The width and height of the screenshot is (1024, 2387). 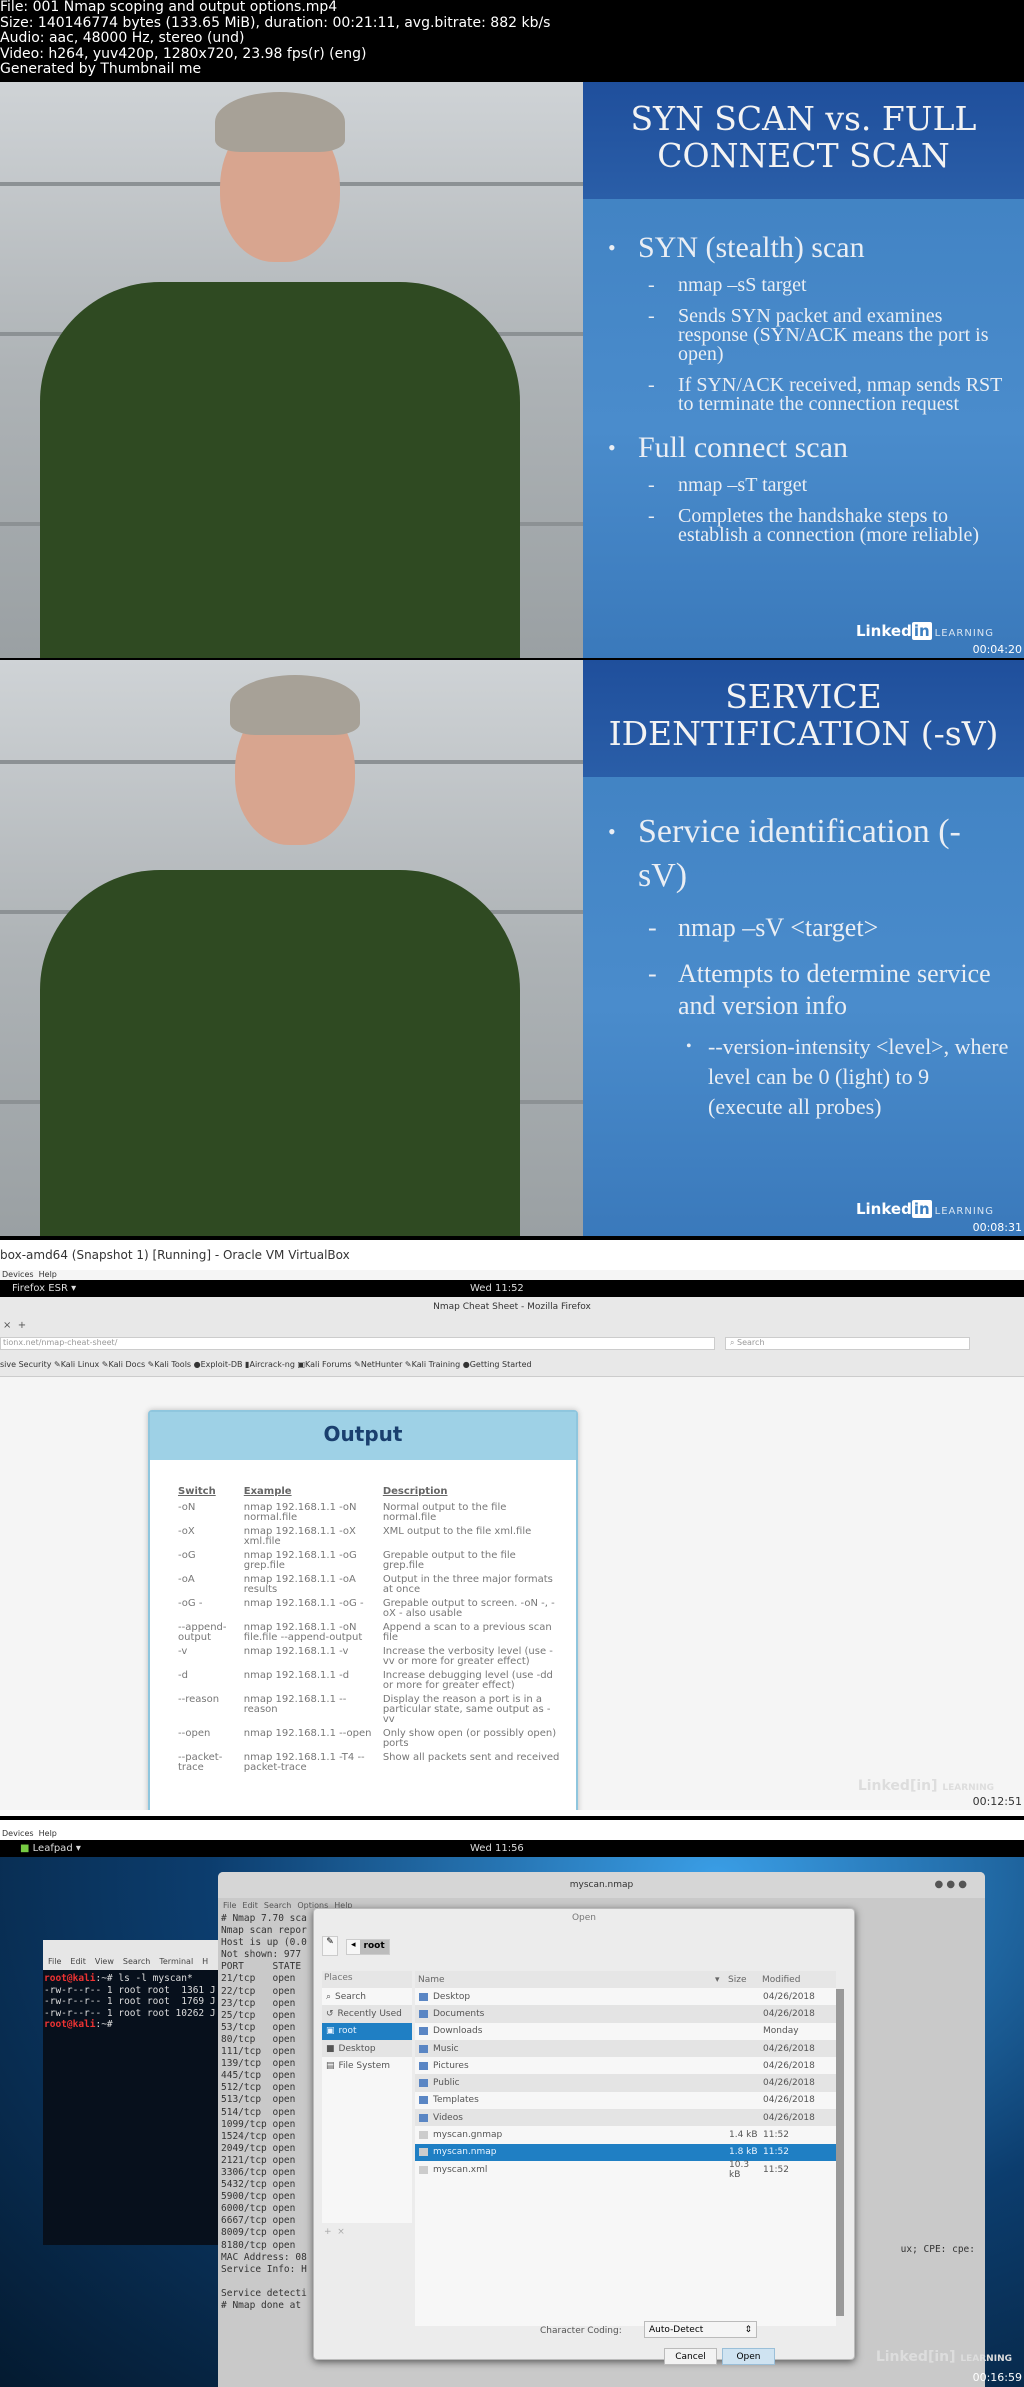 What do you see at coordinates (330, 2013) in the screenshot?
I see `place-icon: ↺` at bounding box center [330, 2013].